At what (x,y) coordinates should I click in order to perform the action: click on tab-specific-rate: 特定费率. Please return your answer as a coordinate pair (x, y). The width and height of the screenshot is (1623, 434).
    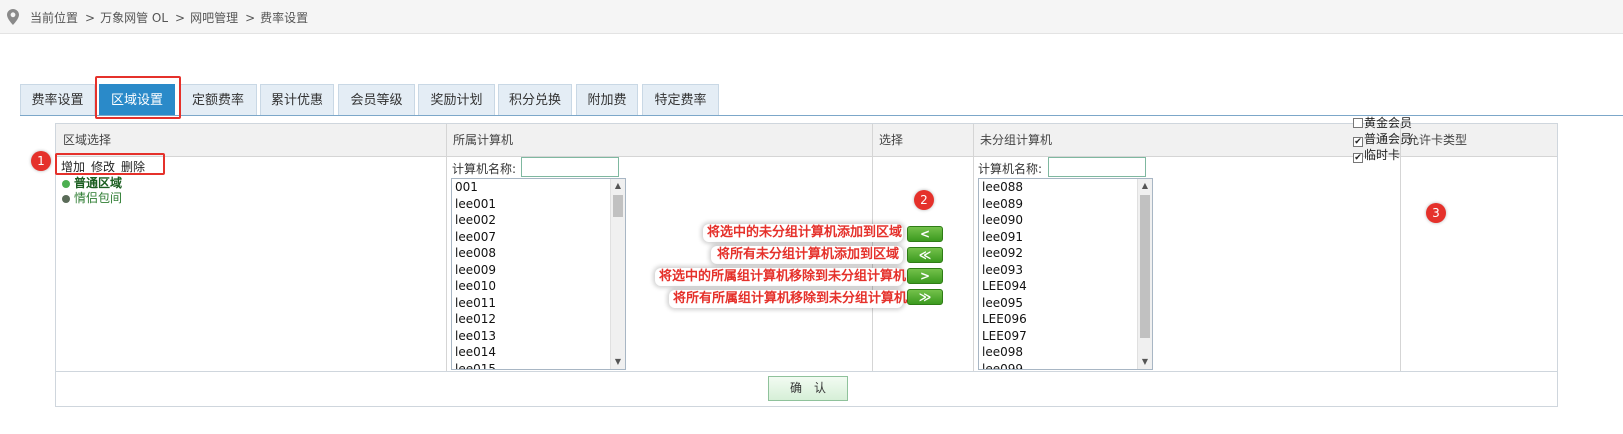
    Looking at the image, I should click on (680, 100).